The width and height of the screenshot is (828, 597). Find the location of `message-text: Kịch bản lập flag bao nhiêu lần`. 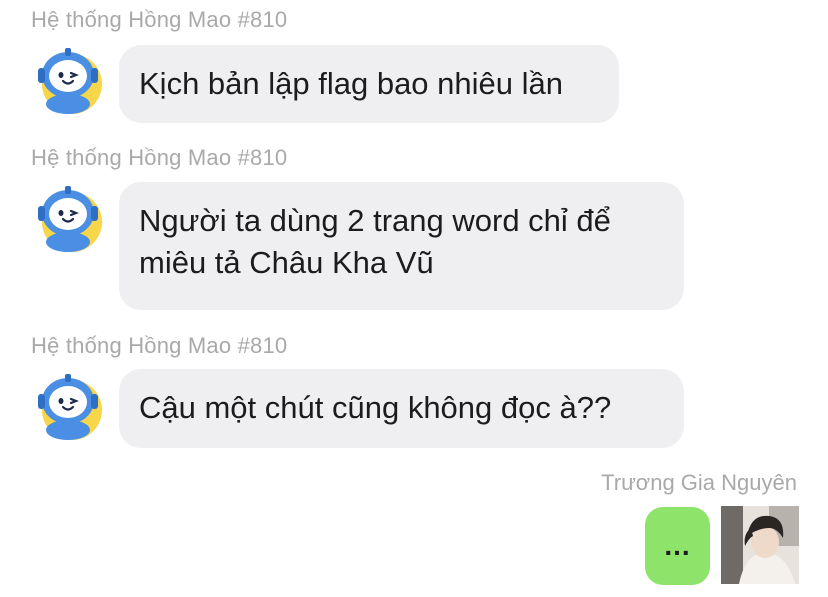

message-text: Kịch bản lập flag bao nhiêu lần is located at coordinates (351, 83).